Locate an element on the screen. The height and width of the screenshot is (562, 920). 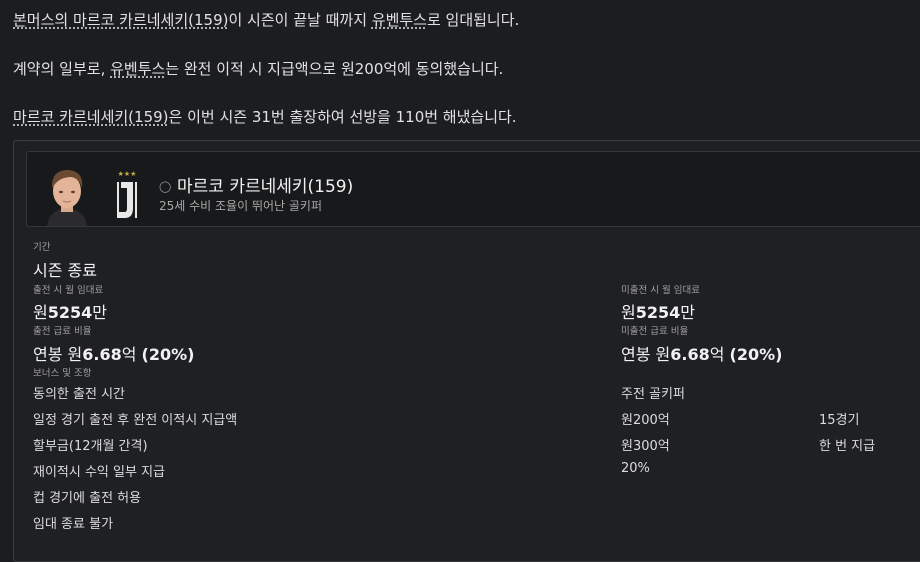
player-name: ◯ 마르코 카르네세키(159) is located at coordinates (256, 184).